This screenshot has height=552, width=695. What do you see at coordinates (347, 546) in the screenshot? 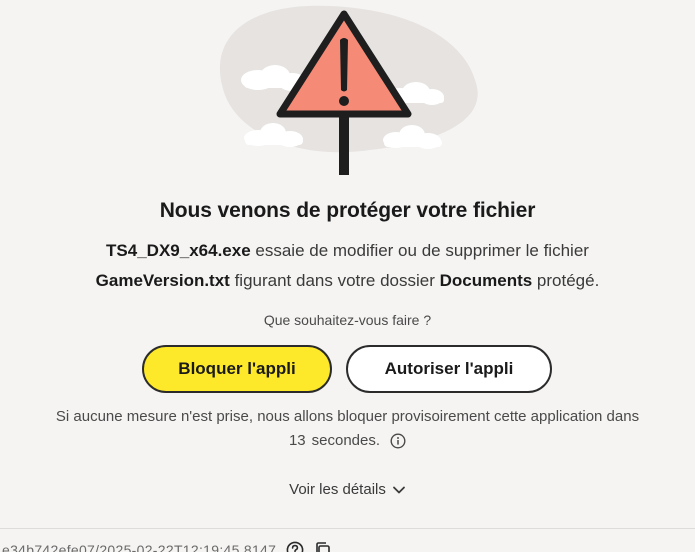
I see `footer: e34b742efe07/2025-02-22T12:19:45.8147` at bounding box center [347, 546].